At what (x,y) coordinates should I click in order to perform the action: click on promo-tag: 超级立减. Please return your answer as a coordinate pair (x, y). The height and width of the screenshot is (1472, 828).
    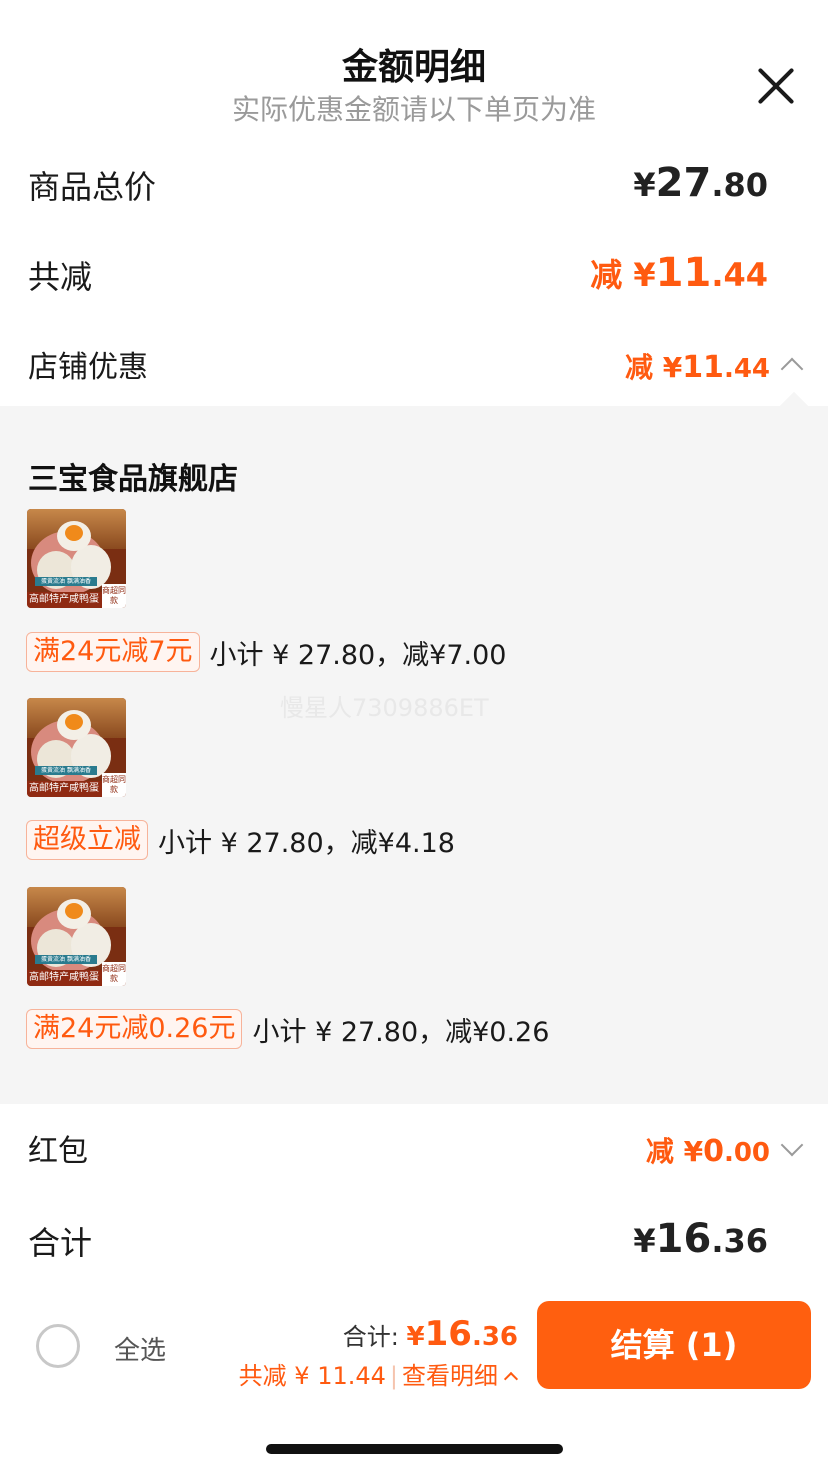
    Looking at the image, I should click on (87, 840).